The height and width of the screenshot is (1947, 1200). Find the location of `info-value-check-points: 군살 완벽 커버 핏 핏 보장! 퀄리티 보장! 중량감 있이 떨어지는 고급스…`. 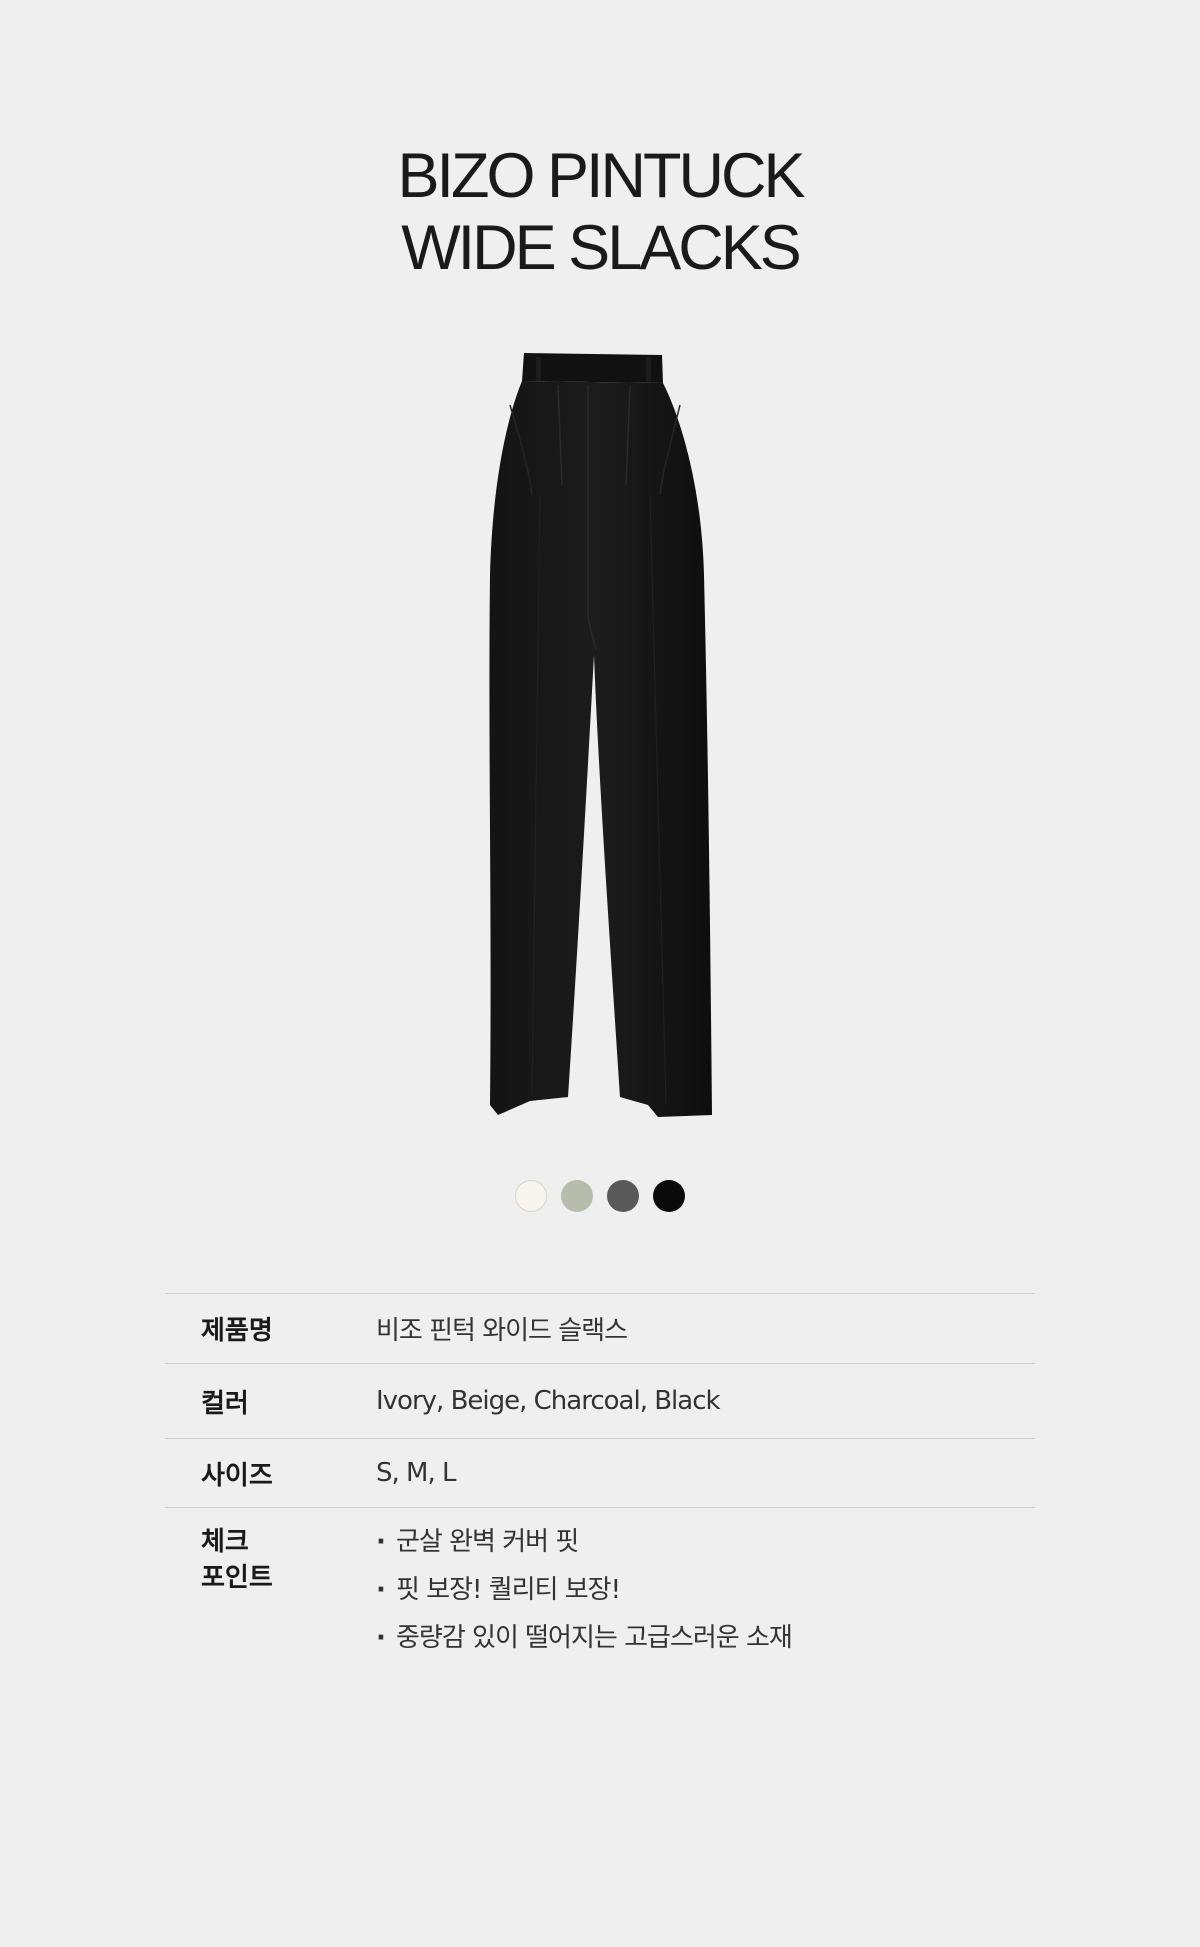

info-value-check-points: 군살 완벽 커버 핏 핏 보장! 퀄리티 보장! 중량감 있이 떨어지는 고급스… is located at coordinates (705, 1590).